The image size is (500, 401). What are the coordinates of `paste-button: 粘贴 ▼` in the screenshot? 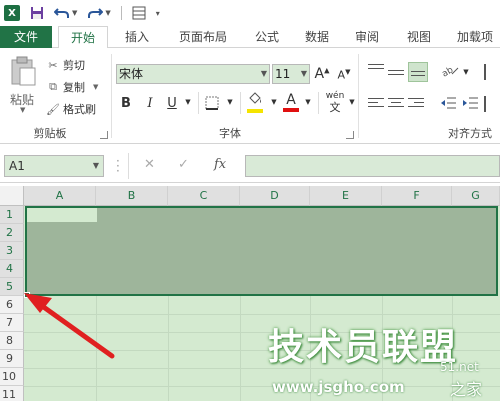 It's located at (23, 86).